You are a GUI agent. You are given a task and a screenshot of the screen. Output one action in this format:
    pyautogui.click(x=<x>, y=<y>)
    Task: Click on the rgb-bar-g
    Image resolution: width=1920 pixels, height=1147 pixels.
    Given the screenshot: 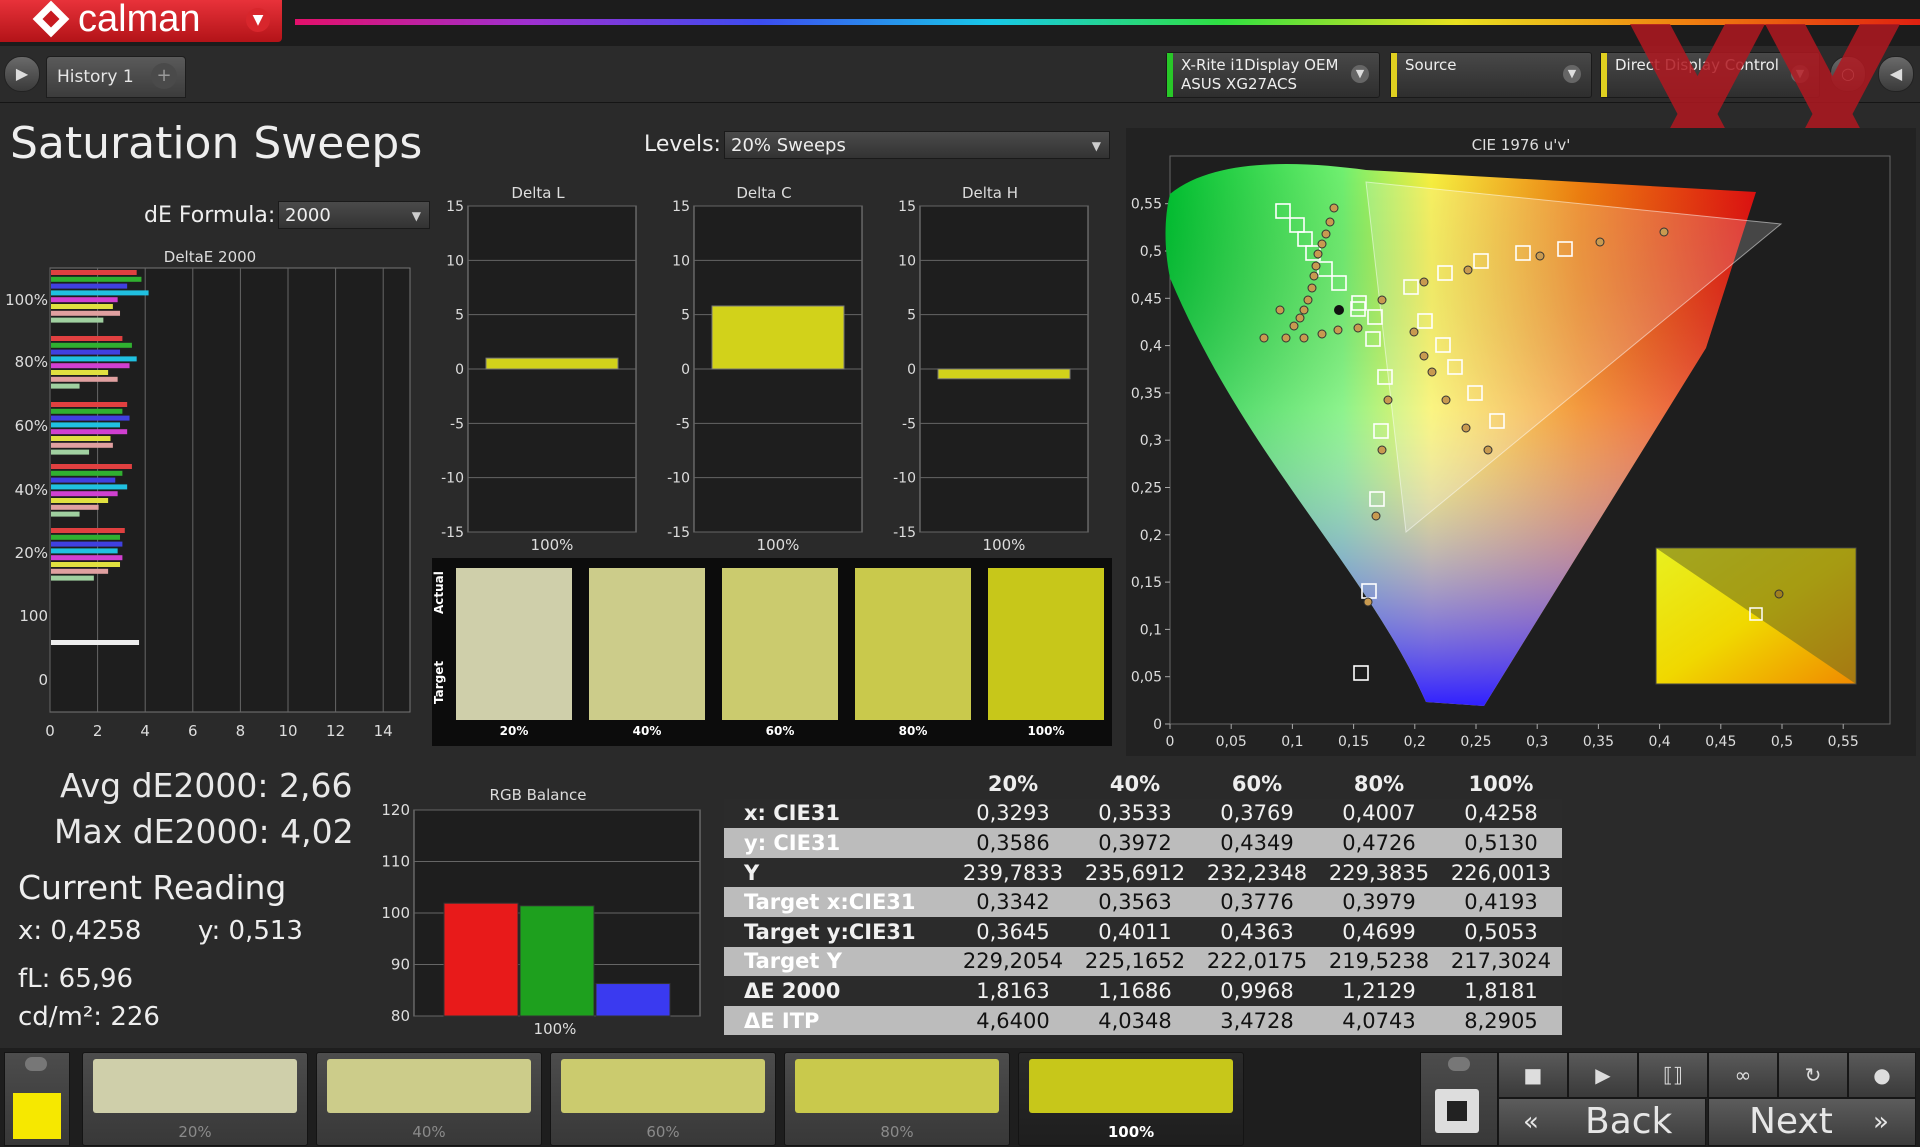 What is the action you would take?
    pyautogui.click(x=557, y=961)
    